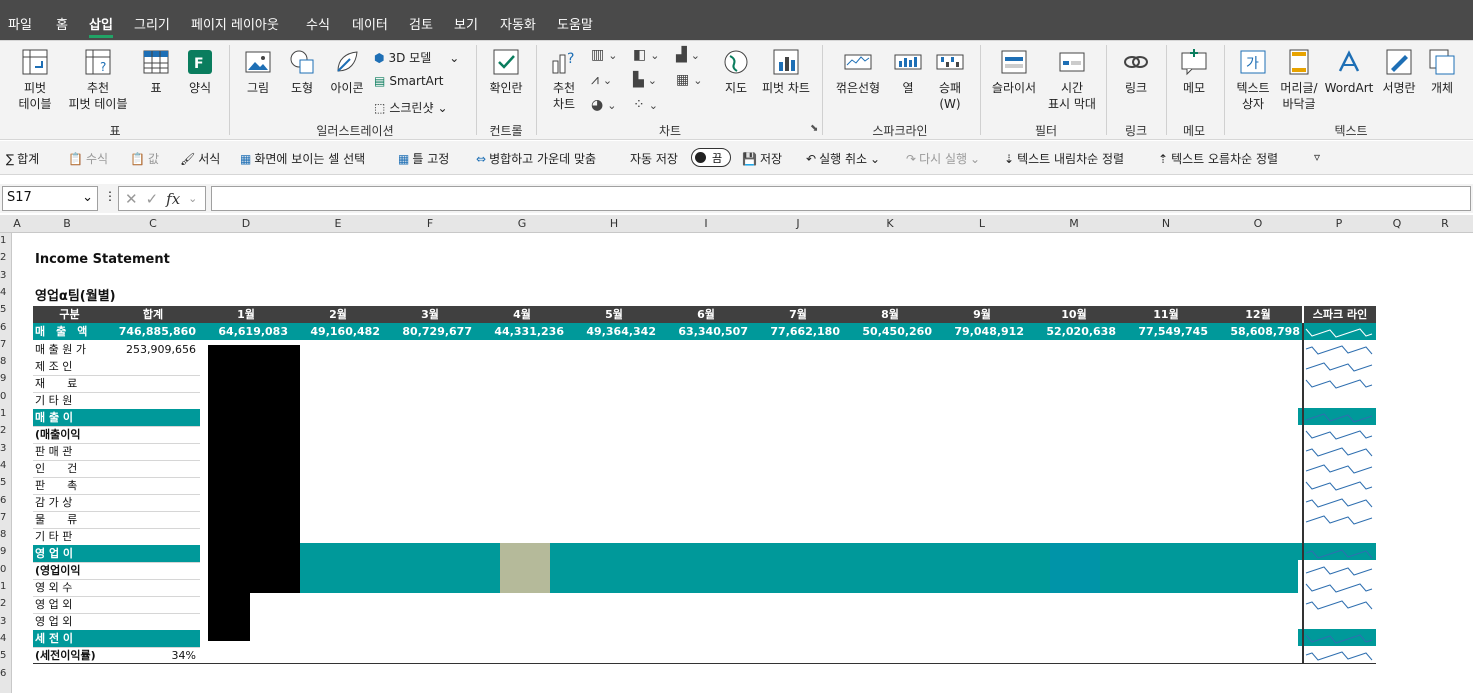  What do you see at coordinates (786, 71) in the screenshot?
I see `pivot-chart-button: 피벗 차트` at bounding box center [786, 71].